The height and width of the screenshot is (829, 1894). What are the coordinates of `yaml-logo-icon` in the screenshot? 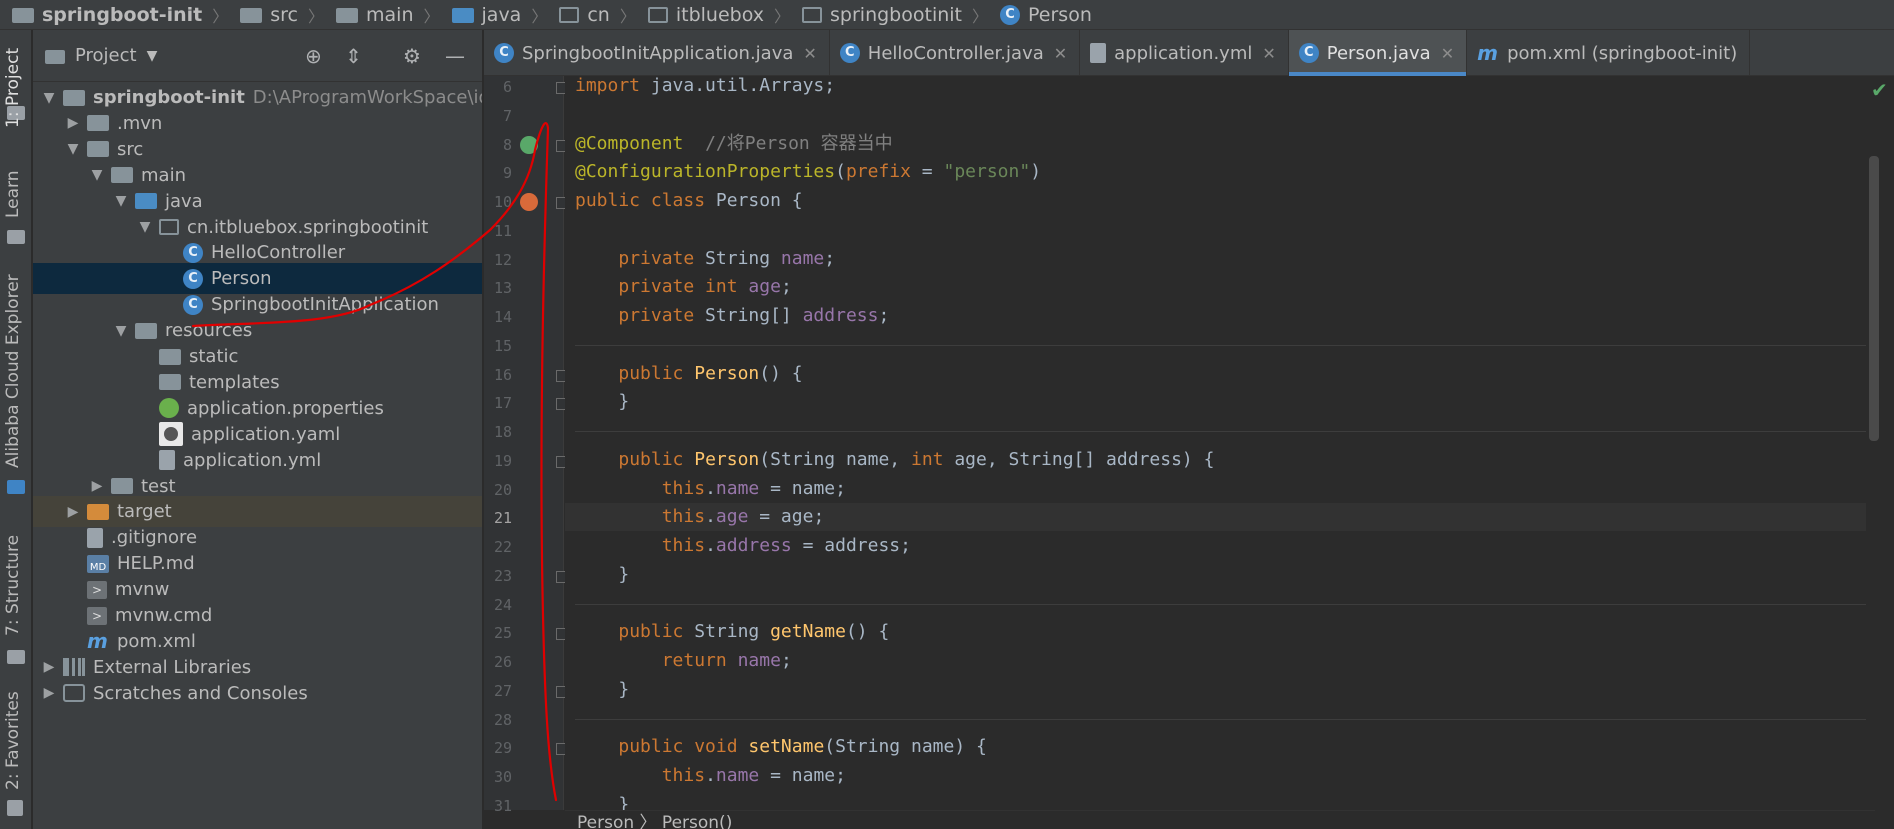 It's located at (171, 434).